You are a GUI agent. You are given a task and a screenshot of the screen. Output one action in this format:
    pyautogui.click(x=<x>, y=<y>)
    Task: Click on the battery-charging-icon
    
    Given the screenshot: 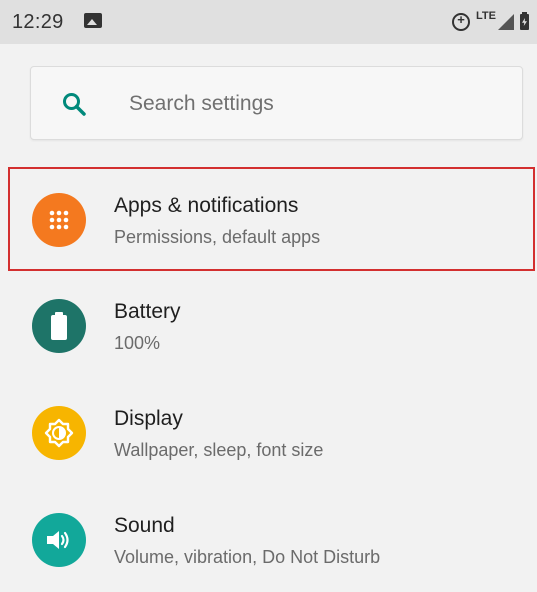 What is the action you would take?
    pyautogui.click(x=524, y=21)
    